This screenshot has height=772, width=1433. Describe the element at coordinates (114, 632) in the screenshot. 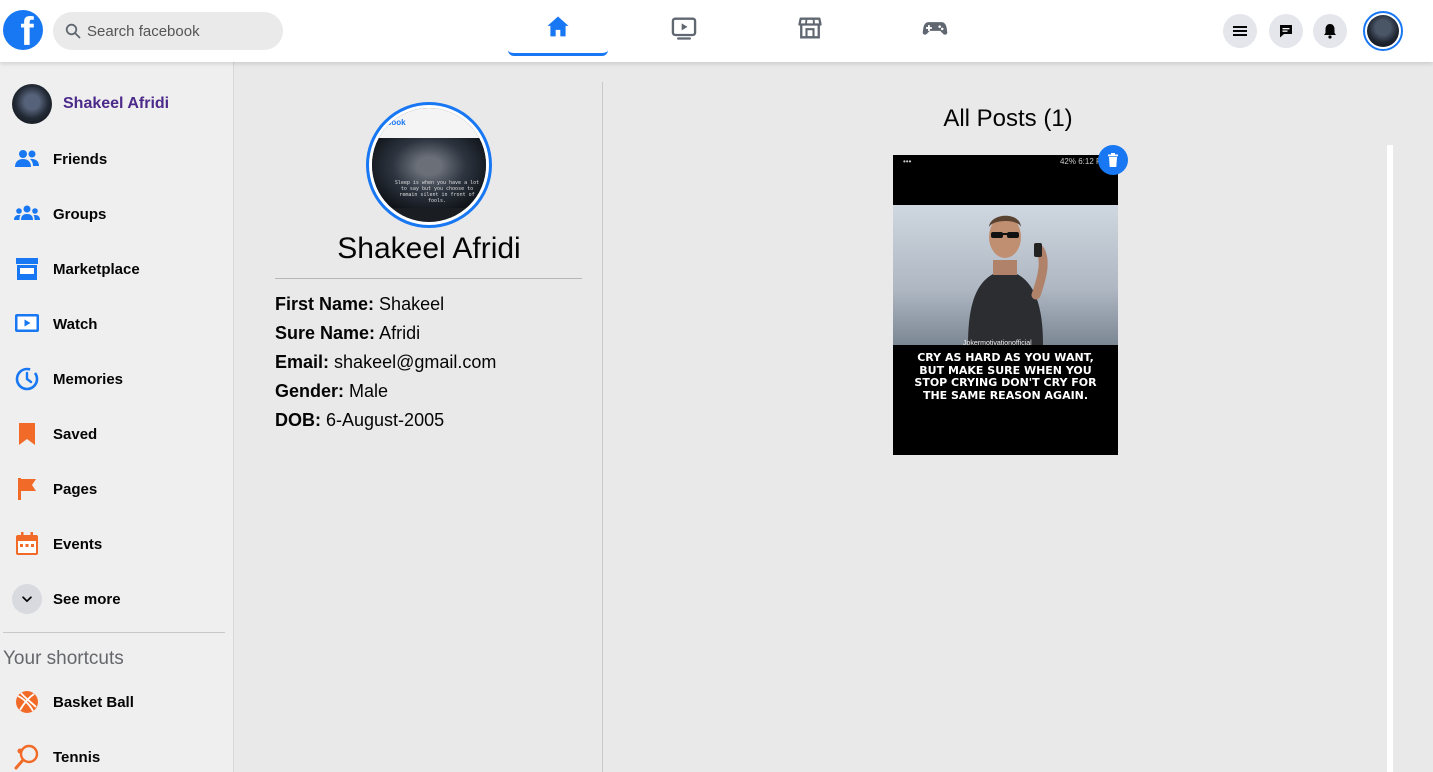

I see `sidebar-divider` at that location.